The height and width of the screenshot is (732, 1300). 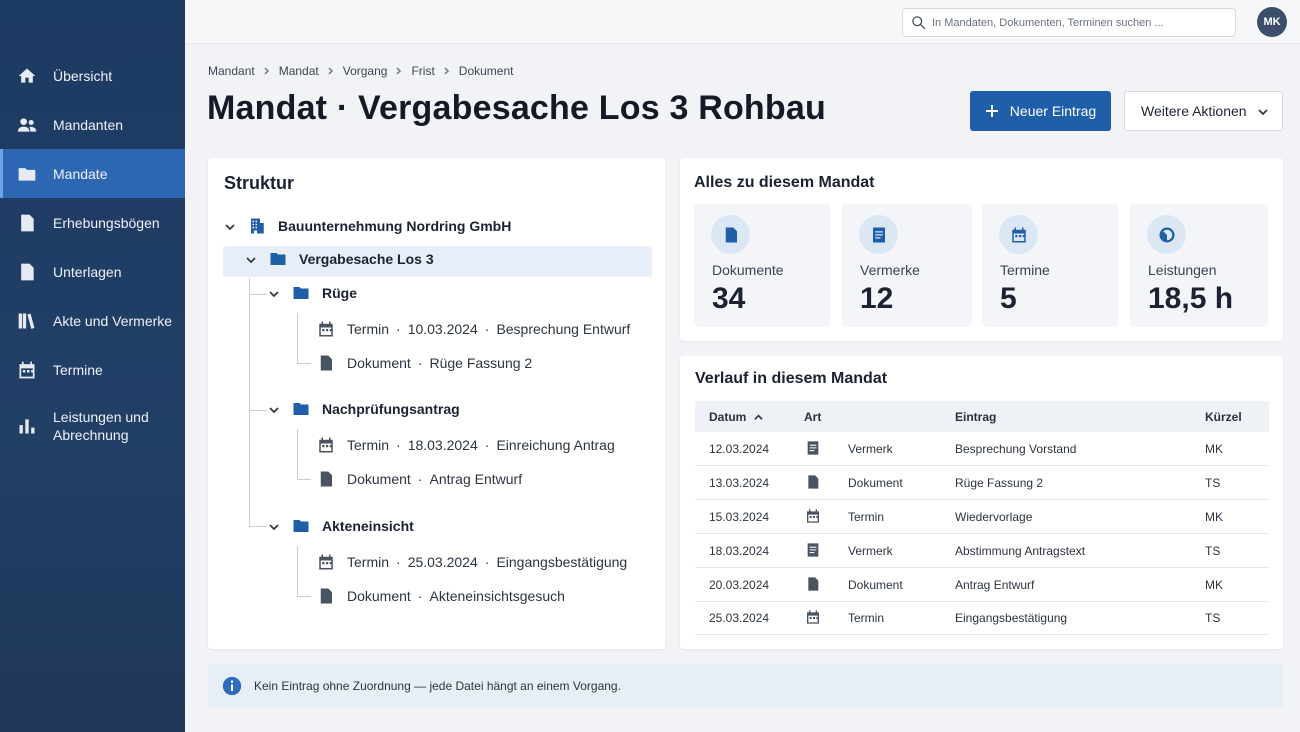 What do you see at coordinates (301, 526) in the screenshot?
I see `folder-icon` at bounding box center [301, 526].